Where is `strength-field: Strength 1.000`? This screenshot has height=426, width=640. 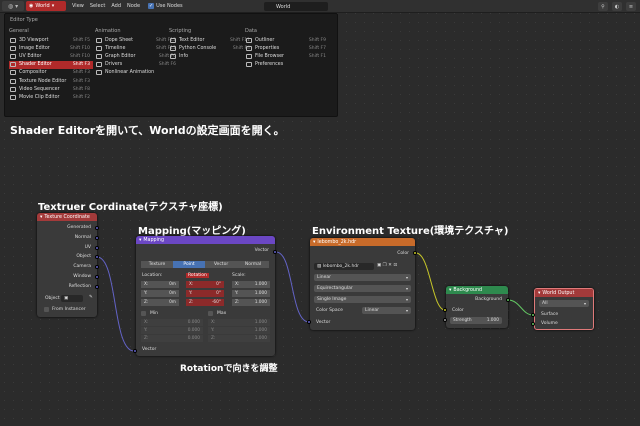 strength-field: Strength 1.000 is located at coordinates (476, 320).